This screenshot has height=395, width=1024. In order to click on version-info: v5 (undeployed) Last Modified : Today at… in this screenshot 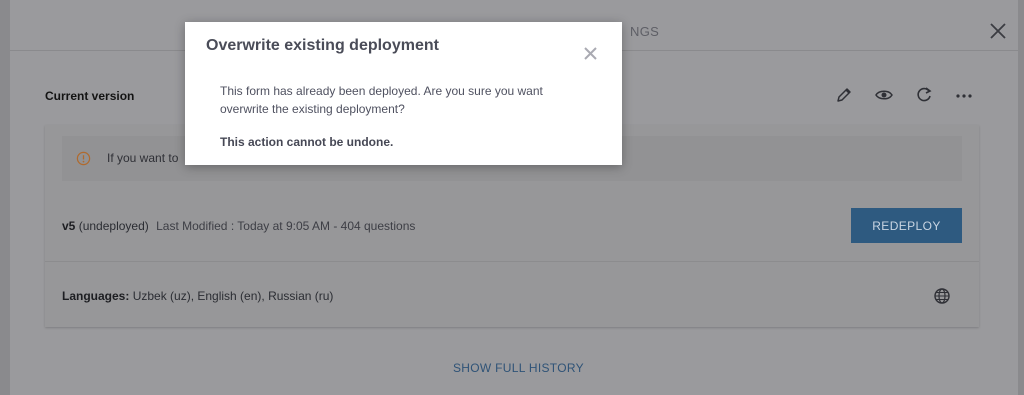, I will do `click(238, 226)`.